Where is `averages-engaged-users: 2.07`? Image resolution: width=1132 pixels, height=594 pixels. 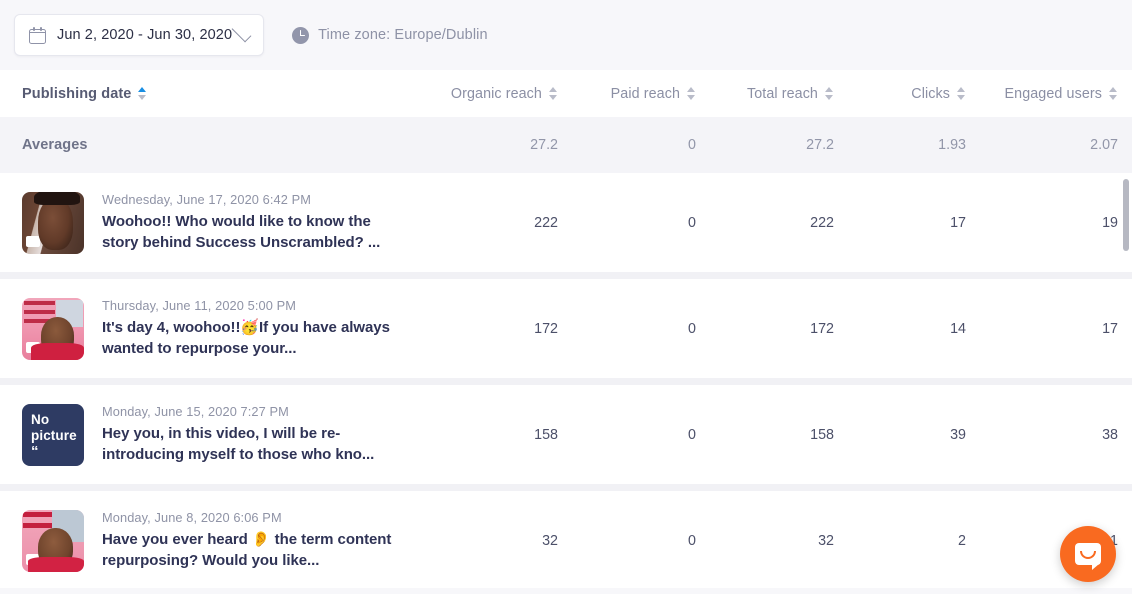 averages-engaged-users: 2.07 is located at coordinates (1104, 145).